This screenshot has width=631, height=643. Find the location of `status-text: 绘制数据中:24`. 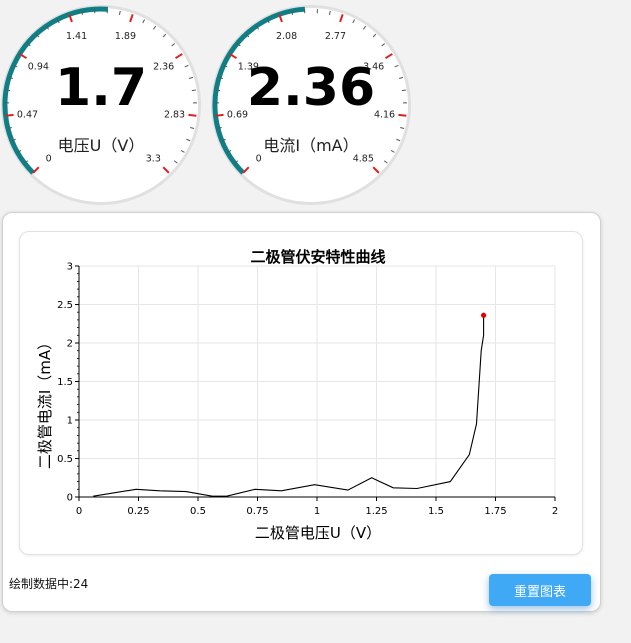

status-text: 绘制数据中:24 is located at coordinates (49, 584).